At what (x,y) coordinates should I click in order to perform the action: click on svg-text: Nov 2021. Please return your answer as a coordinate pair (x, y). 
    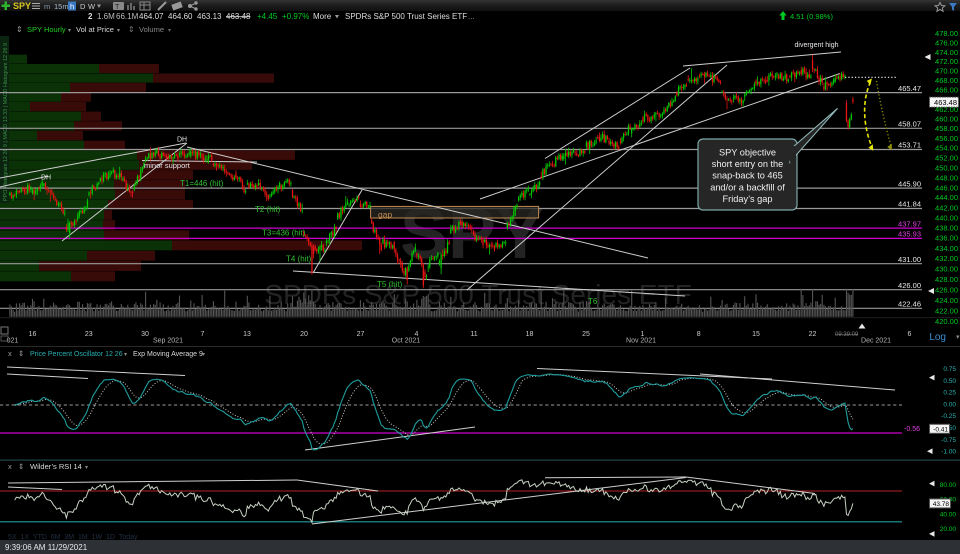
    Looking at the image, I should click on (641, 341).